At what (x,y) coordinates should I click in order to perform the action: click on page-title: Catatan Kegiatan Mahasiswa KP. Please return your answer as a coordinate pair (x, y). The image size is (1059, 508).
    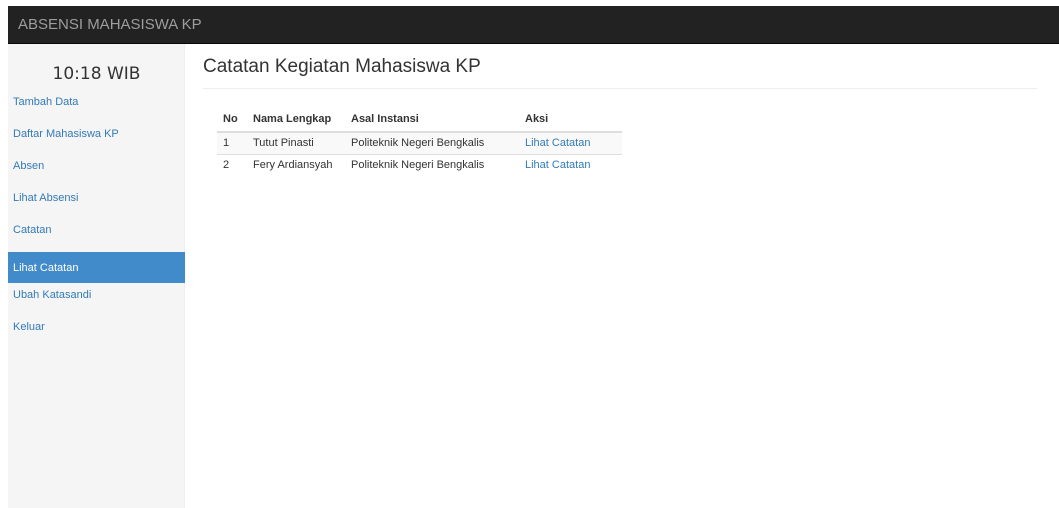
    Looking at the image, I should click on (620, 72).